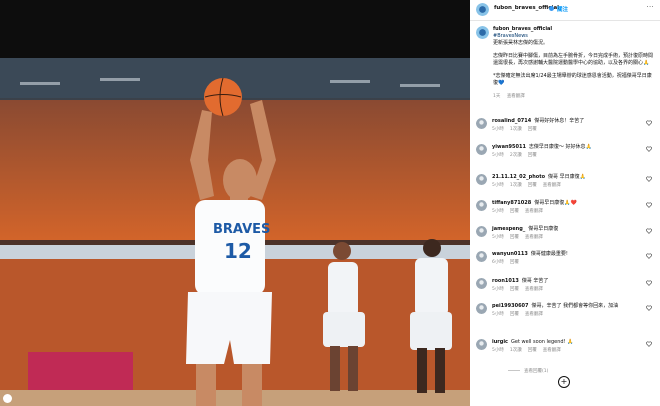 The image size is (660, 406). Describe the element at coordinates (500, 342) in the screenshot. I see `comment-username: iurgic` at that location.